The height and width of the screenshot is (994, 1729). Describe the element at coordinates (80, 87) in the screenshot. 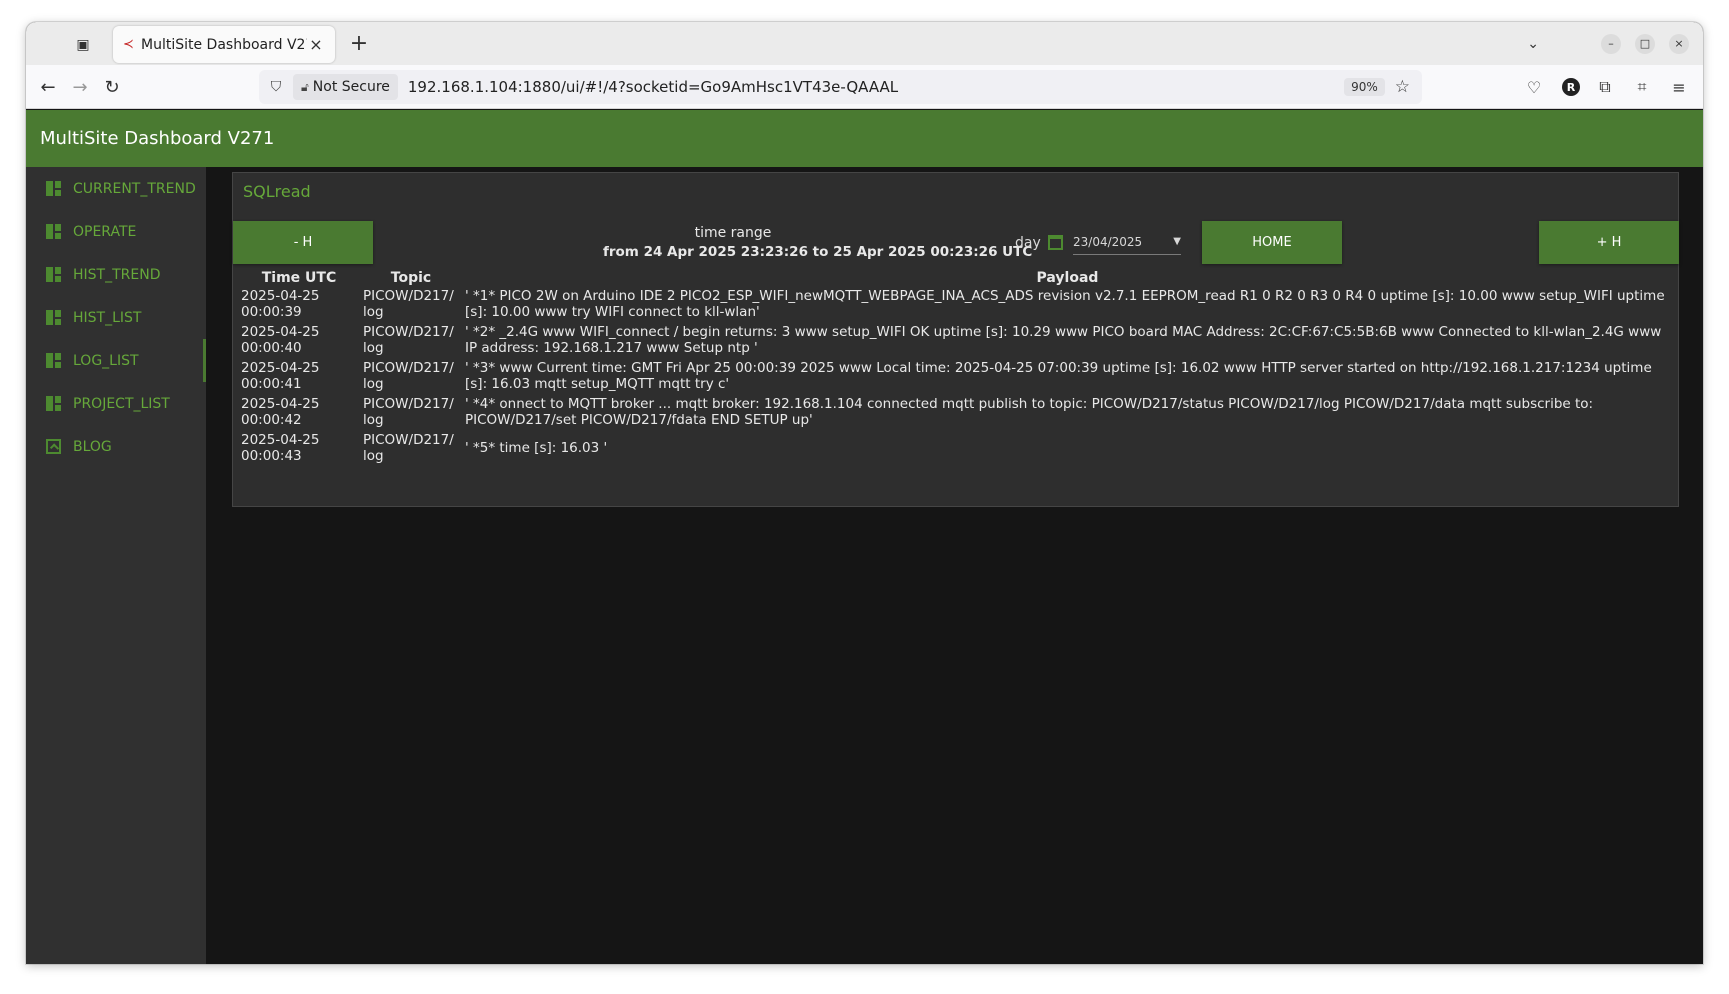

I see `forward-icon: →` at that location.